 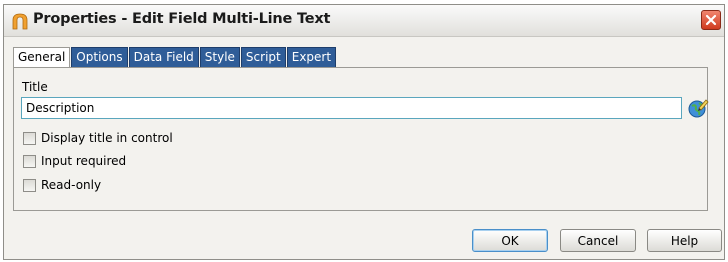 I want to click on input-required-label: Input required, so click(x=84, y=161).